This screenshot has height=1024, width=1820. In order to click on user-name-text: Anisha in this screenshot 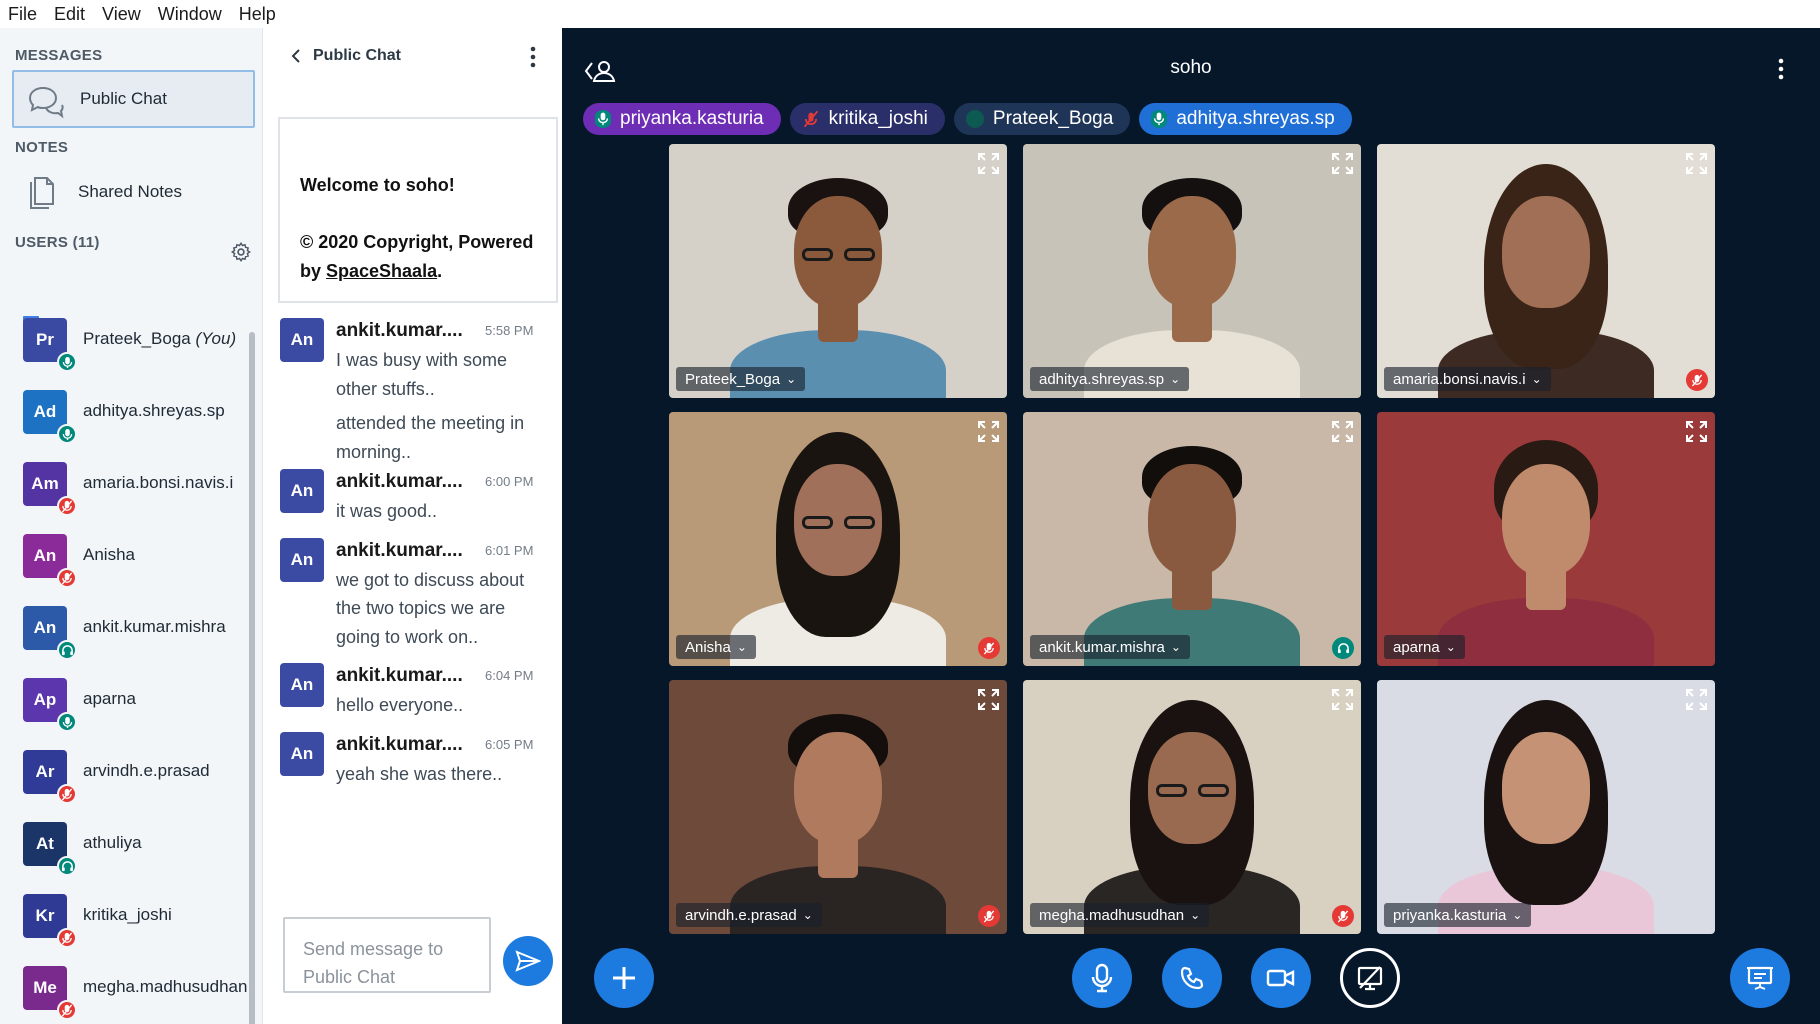, I will do `click(109, 554)`.